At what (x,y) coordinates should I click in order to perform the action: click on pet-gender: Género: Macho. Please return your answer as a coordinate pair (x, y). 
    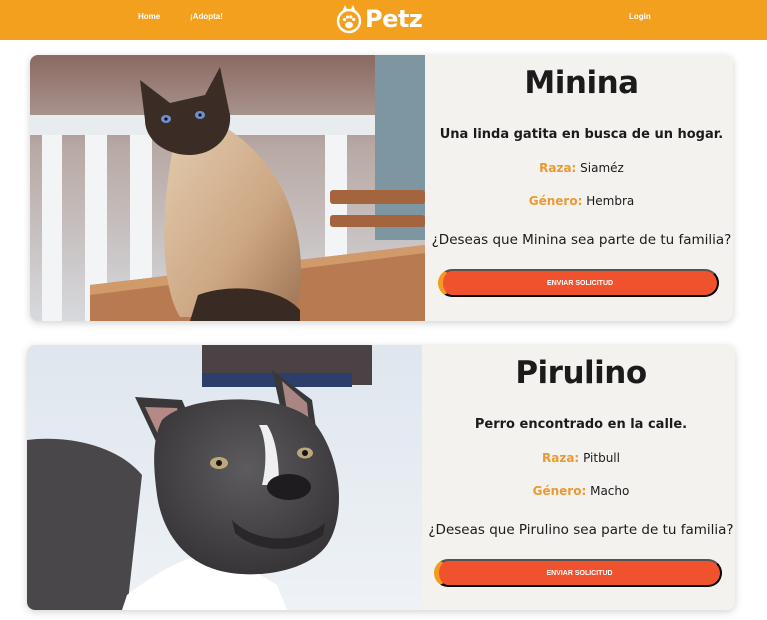
    Looking at the image, I should click on (581, 491).